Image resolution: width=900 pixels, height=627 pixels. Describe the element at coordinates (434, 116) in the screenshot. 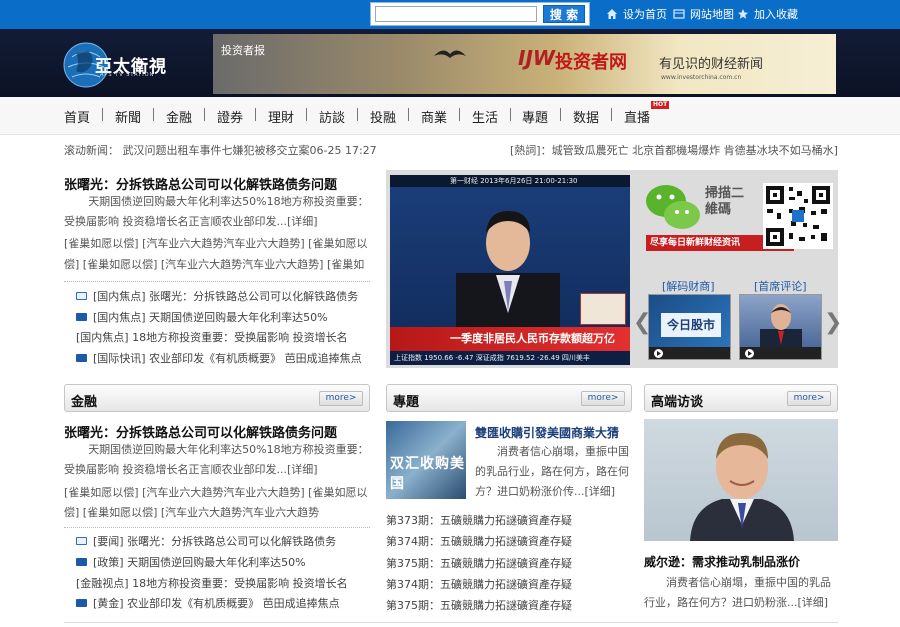

I see `nav-business: 商業` at that location.